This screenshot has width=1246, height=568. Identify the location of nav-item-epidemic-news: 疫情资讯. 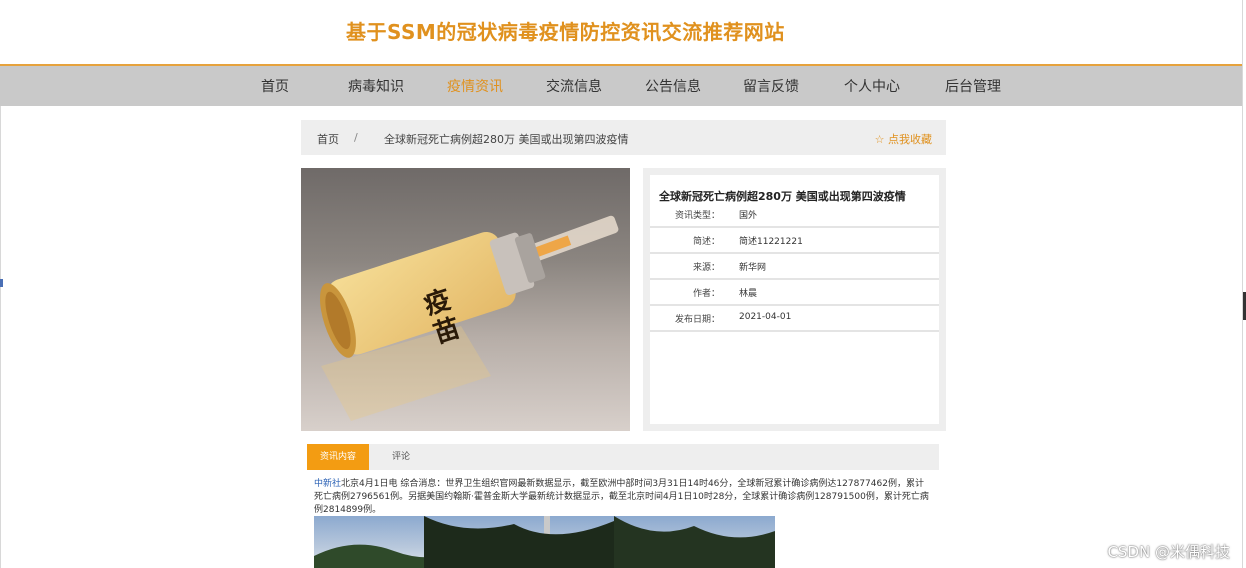
(475, 86).